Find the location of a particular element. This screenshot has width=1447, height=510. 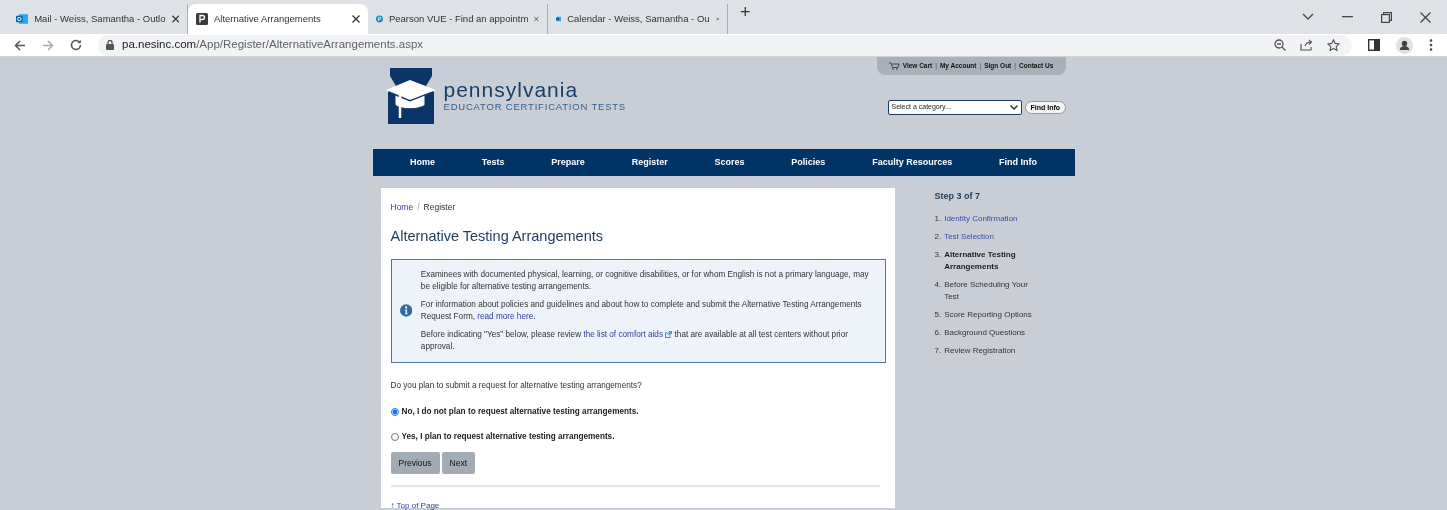

info-icon is located at coordinates (405, 310).